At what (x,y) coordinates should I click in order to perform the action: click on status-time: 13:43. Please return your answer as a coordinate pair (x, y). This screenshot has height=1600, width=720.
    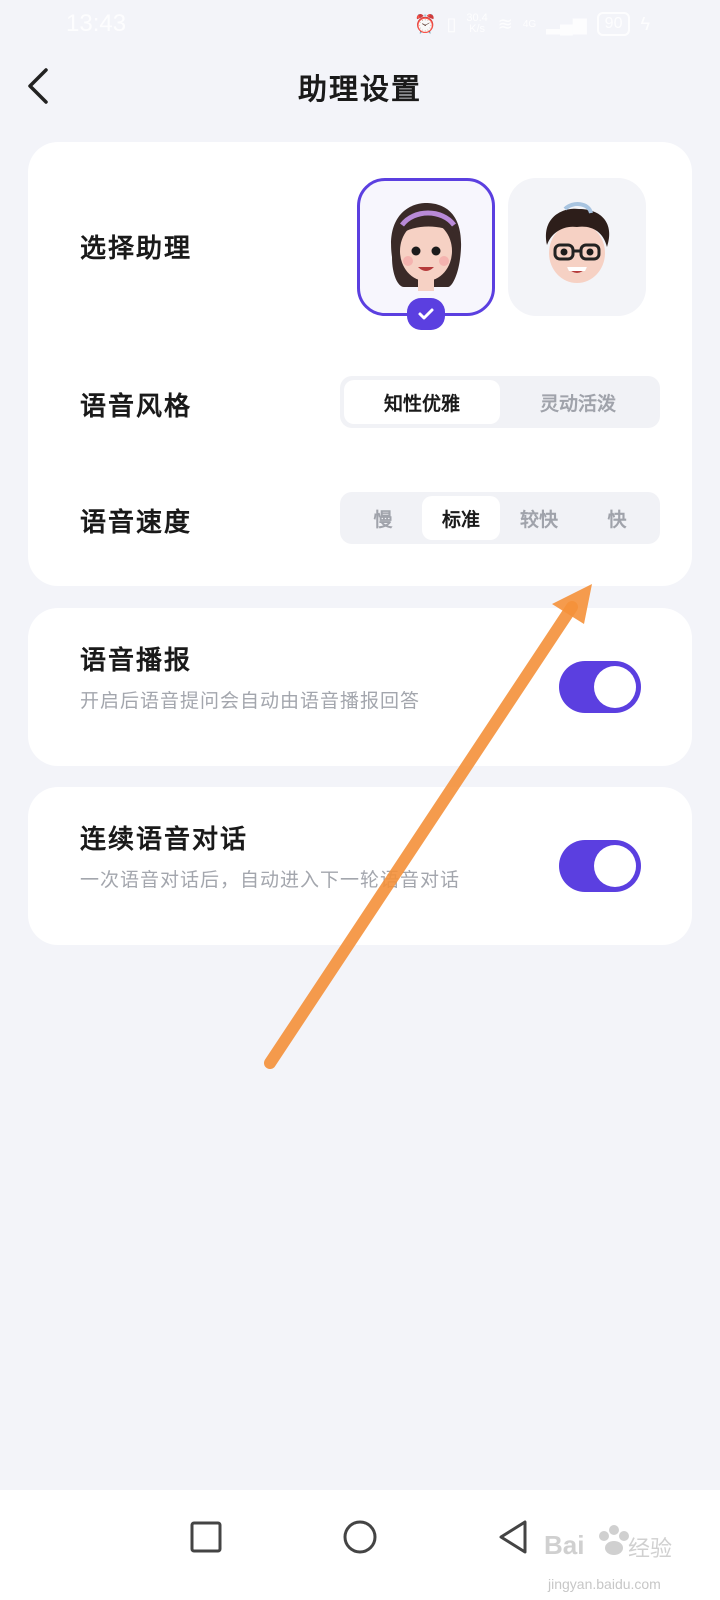
    Looking at the image, I should click on (96, 23).